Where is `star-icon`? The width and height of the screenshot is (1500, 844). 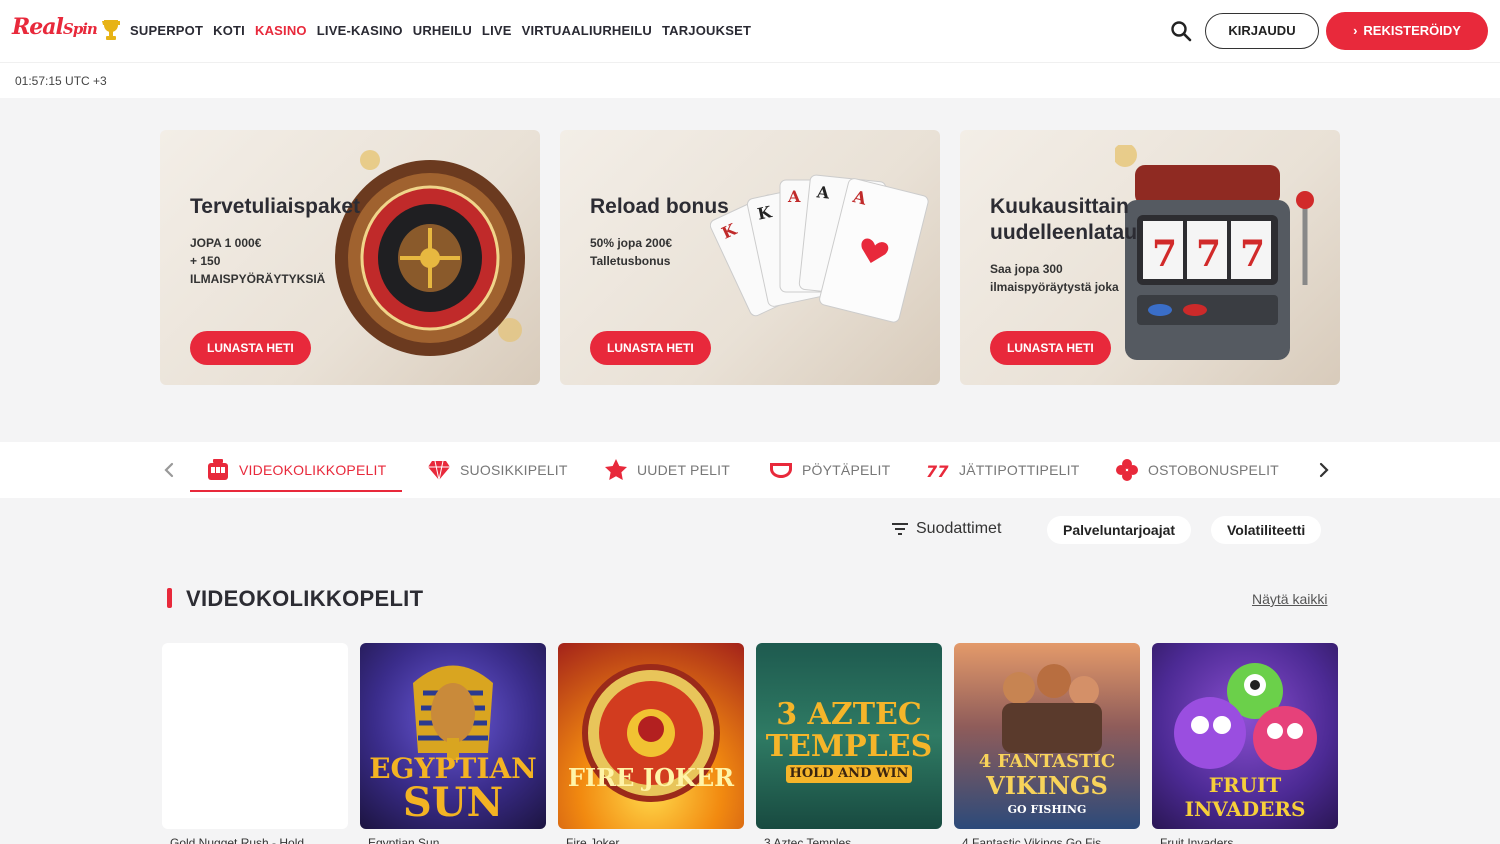 star-icon is located at coordinates (616, 469).